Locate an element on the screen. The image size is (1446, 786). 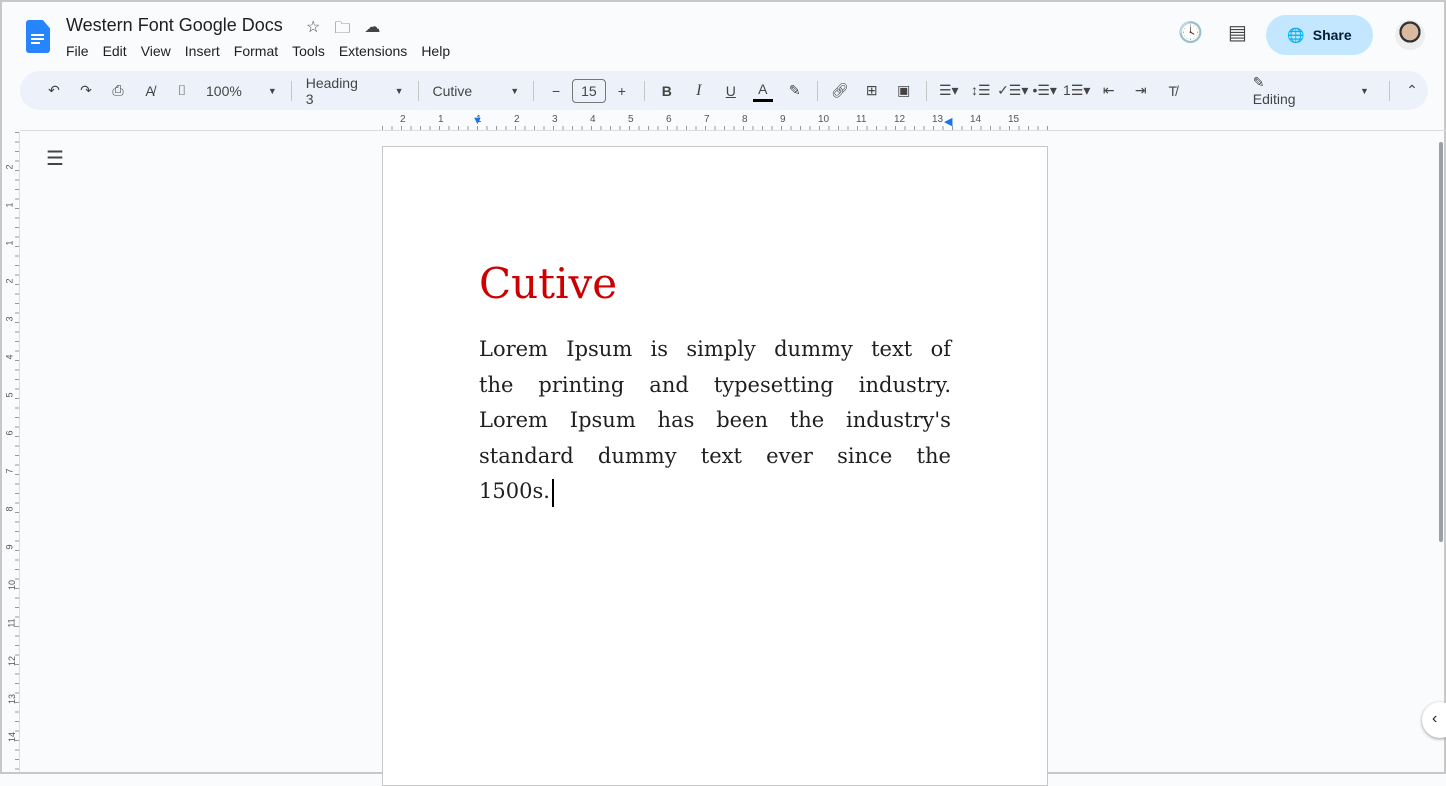
move-folder-icon: 🗀 is located at coordinates (342, 30).